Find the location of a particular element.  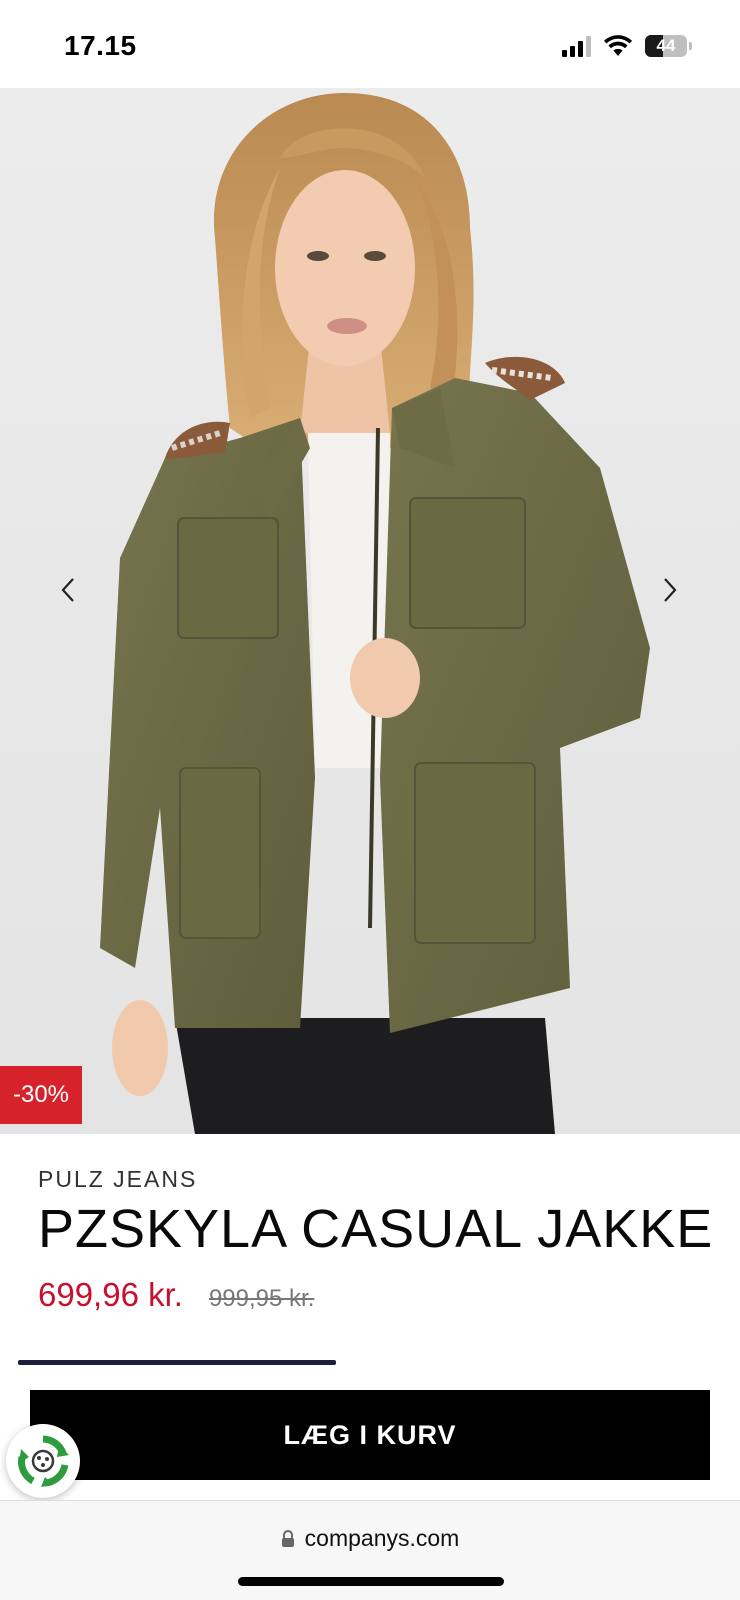

battery-tip is located at coordinates (690, 46).